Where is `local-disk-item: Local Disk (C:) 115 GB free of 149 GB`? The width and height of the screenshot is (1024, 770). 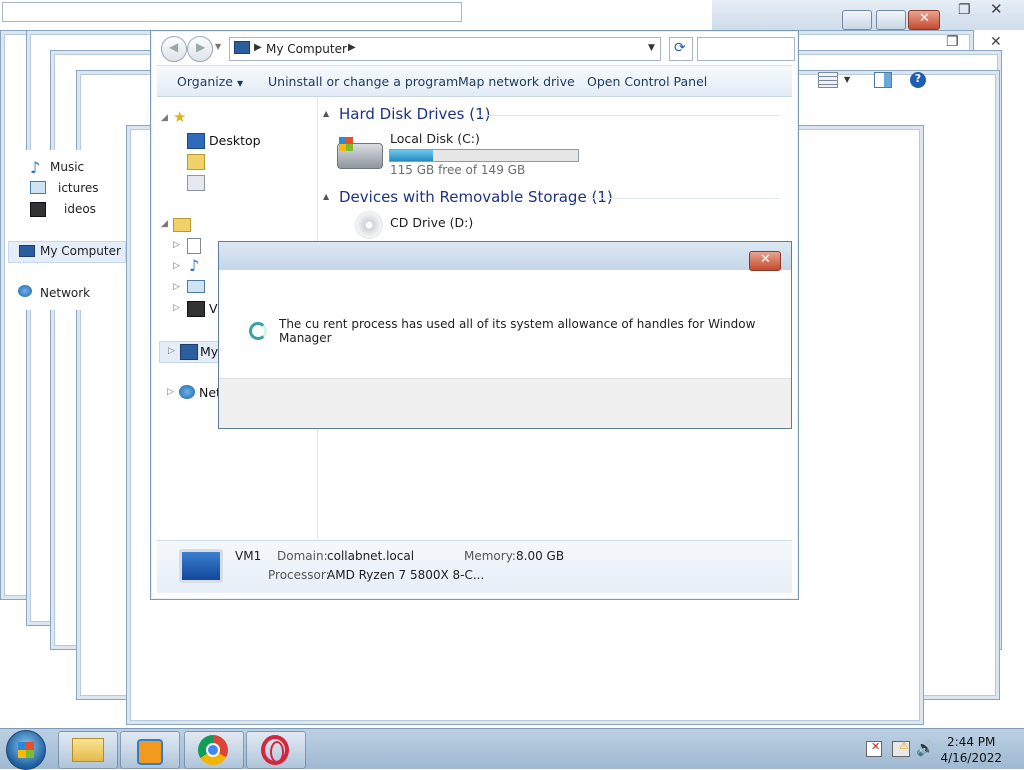
local-disk-item: Local Disk (C:) 115 GB free of 149 GB is located at coordinates (460, 156).